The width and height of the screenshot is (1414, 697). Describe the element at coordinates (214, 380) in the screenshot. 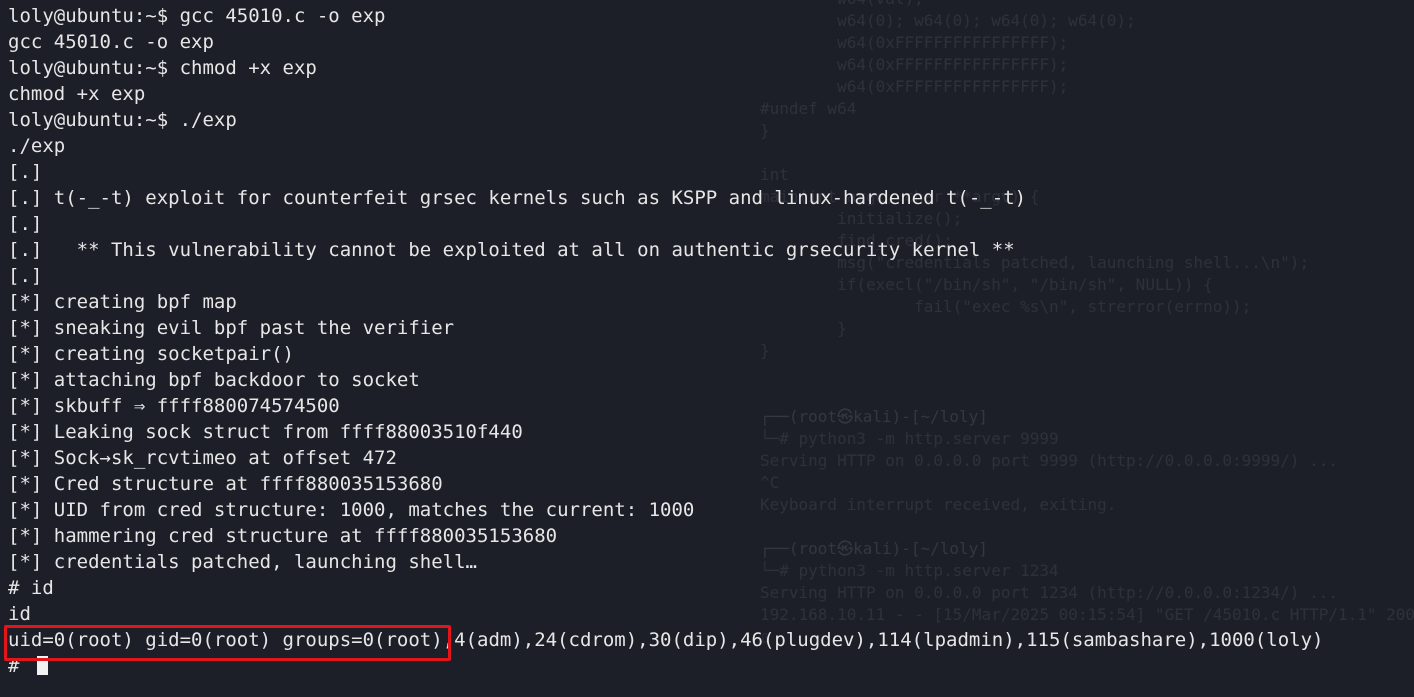

I see `terminal-line: [*] attaching bpf backdoor to socket` at that location.